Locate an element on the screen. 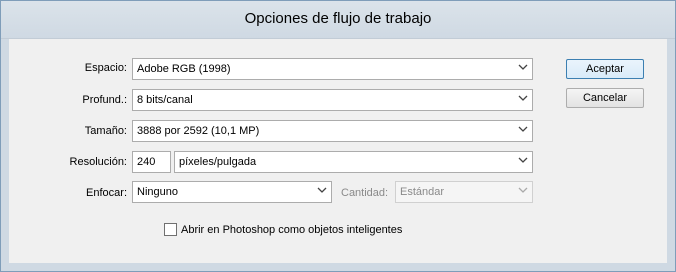  resolucion-unit-select: píxeles/pulgada is located at coordinates (353, 162).